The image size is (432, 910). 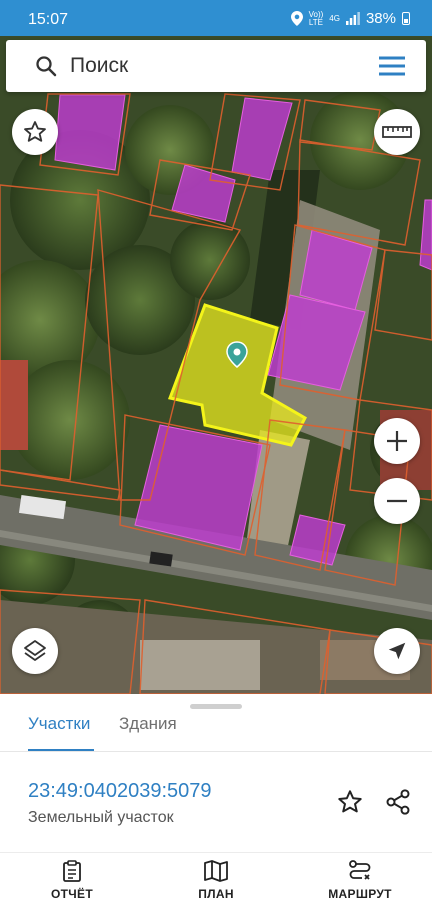 What do you see at coordinates (216, 894) in the screenshot?
I see `nav-plan-label: ПЛАН` at bounding box center [216, 894].